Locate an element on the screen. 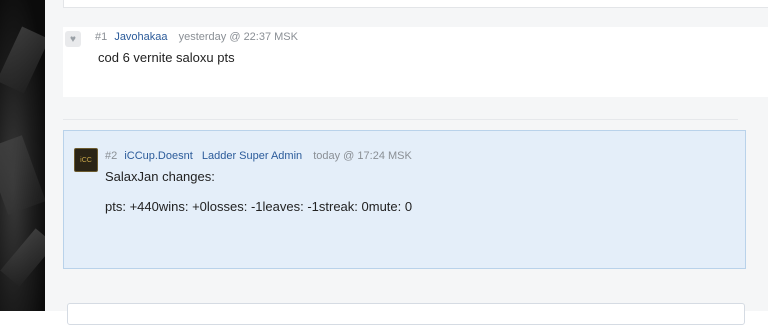 The image size is (768, 325). comment-author-role: Ladder Super Admin is located at coordinates (252, 156).